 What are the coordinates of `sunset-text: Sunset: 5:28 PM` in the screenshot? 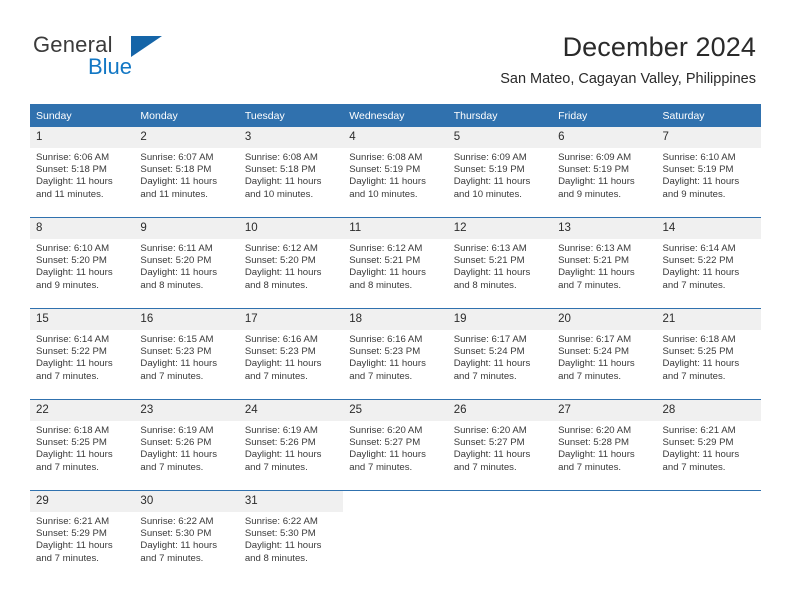 It's located at (594, 443).